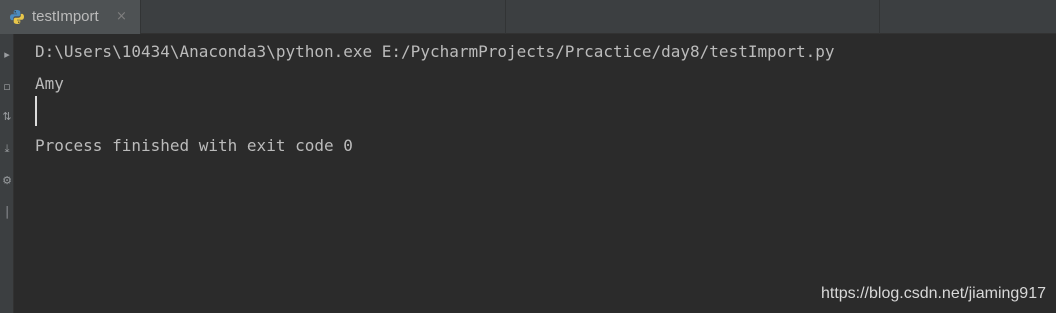 The width and height of the screenshot is (1056, 313). What do you see at coordinates (7, 149) in the screenshot?
I see `print-icon: ⤓` at bounding box center [7, 149].